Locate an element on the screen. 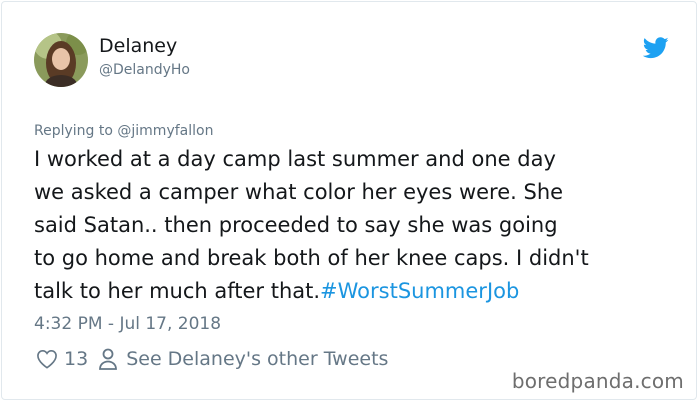 The image size is (700, 403). other-tweets-link: See Delaney's other Tweets is located at coordinates (257, 359).